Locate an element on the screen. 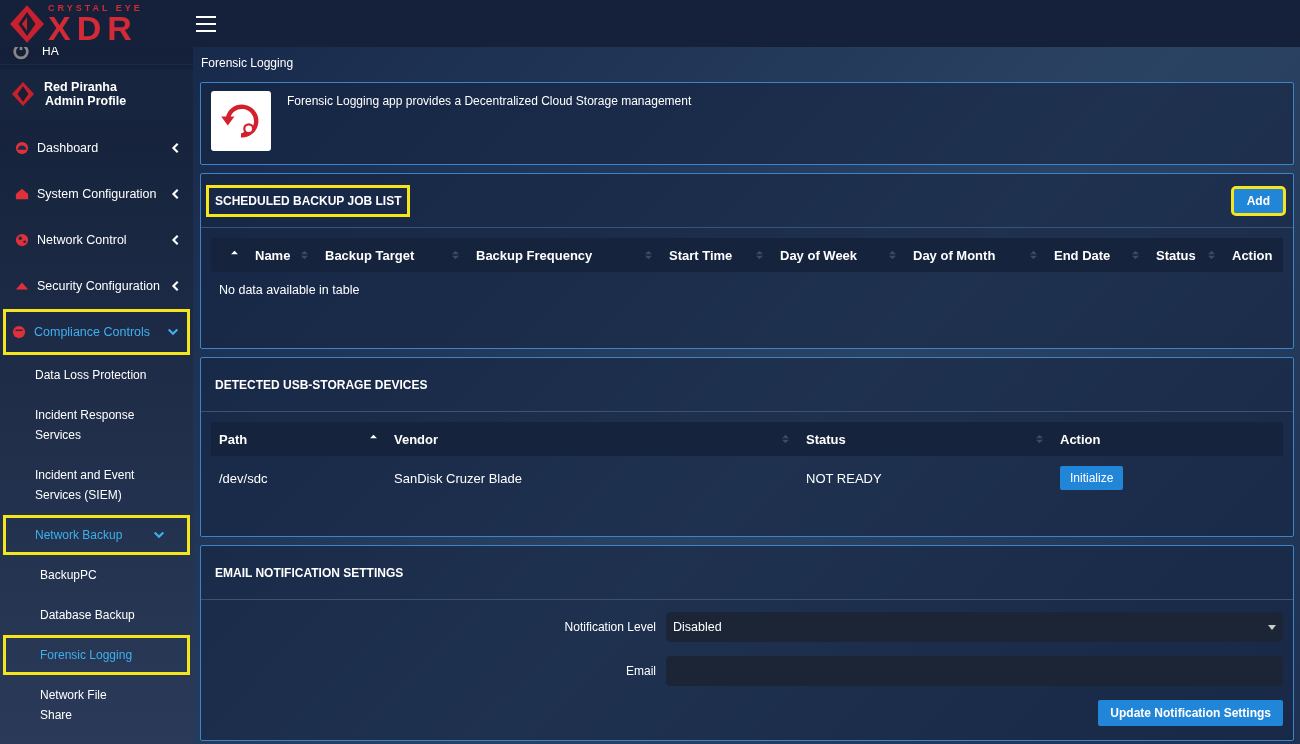  nav-item: Dashboard is located at coordinates (96, 148).